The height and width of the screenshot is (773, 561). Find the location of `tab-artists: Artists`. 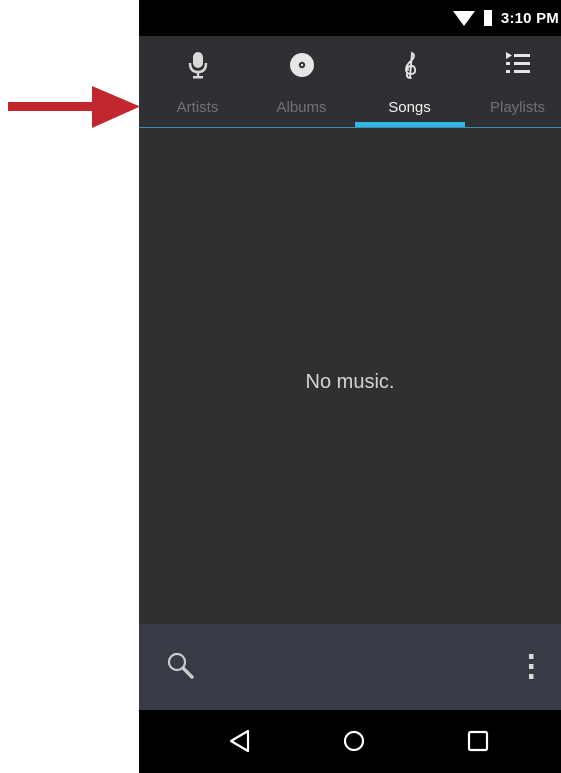

tab-artists: Artists is located at coordinates (197, 82).